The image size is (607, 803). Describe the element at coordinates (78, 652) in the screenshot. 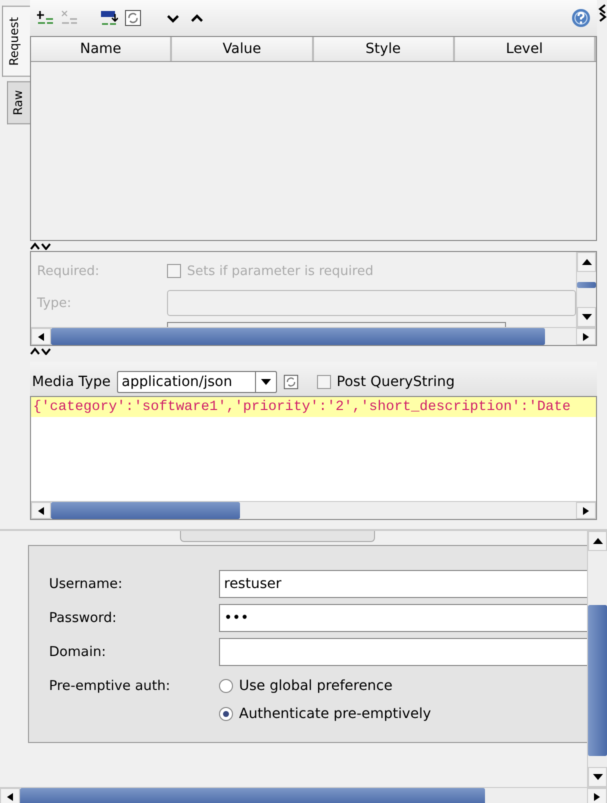

I see `field-label: Domain:` at that location.